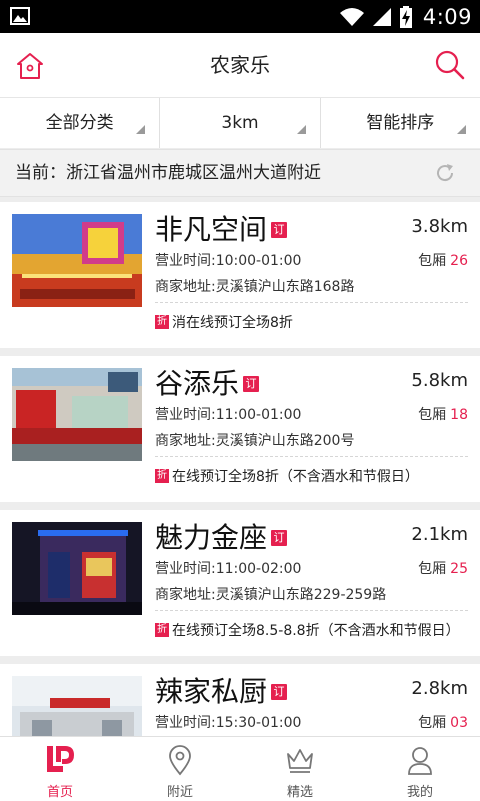 This screenshot has height=801, width=480. I want to click on venue-promo: 折 在线预订全场8.5-8.8折（不含酒水和节假日）, so click(307, 630).